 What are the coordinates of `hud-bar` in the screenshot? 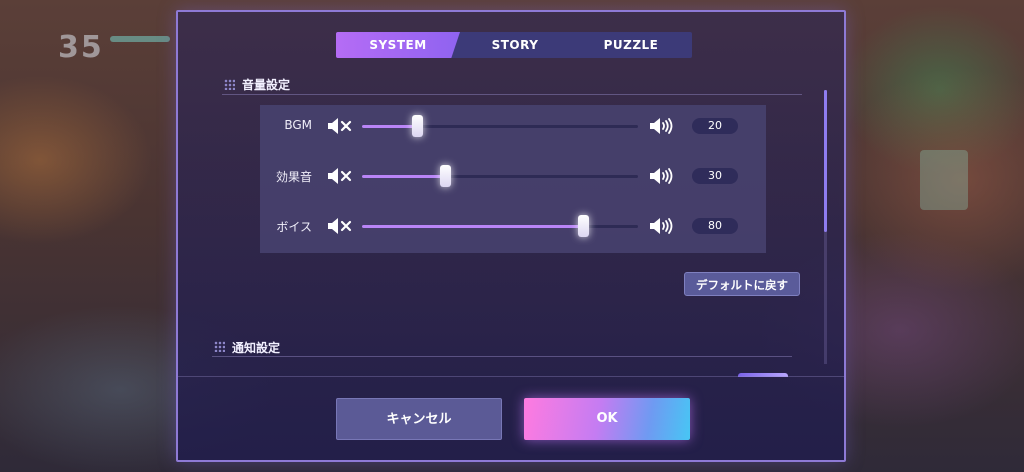 It's located at (140, 39).